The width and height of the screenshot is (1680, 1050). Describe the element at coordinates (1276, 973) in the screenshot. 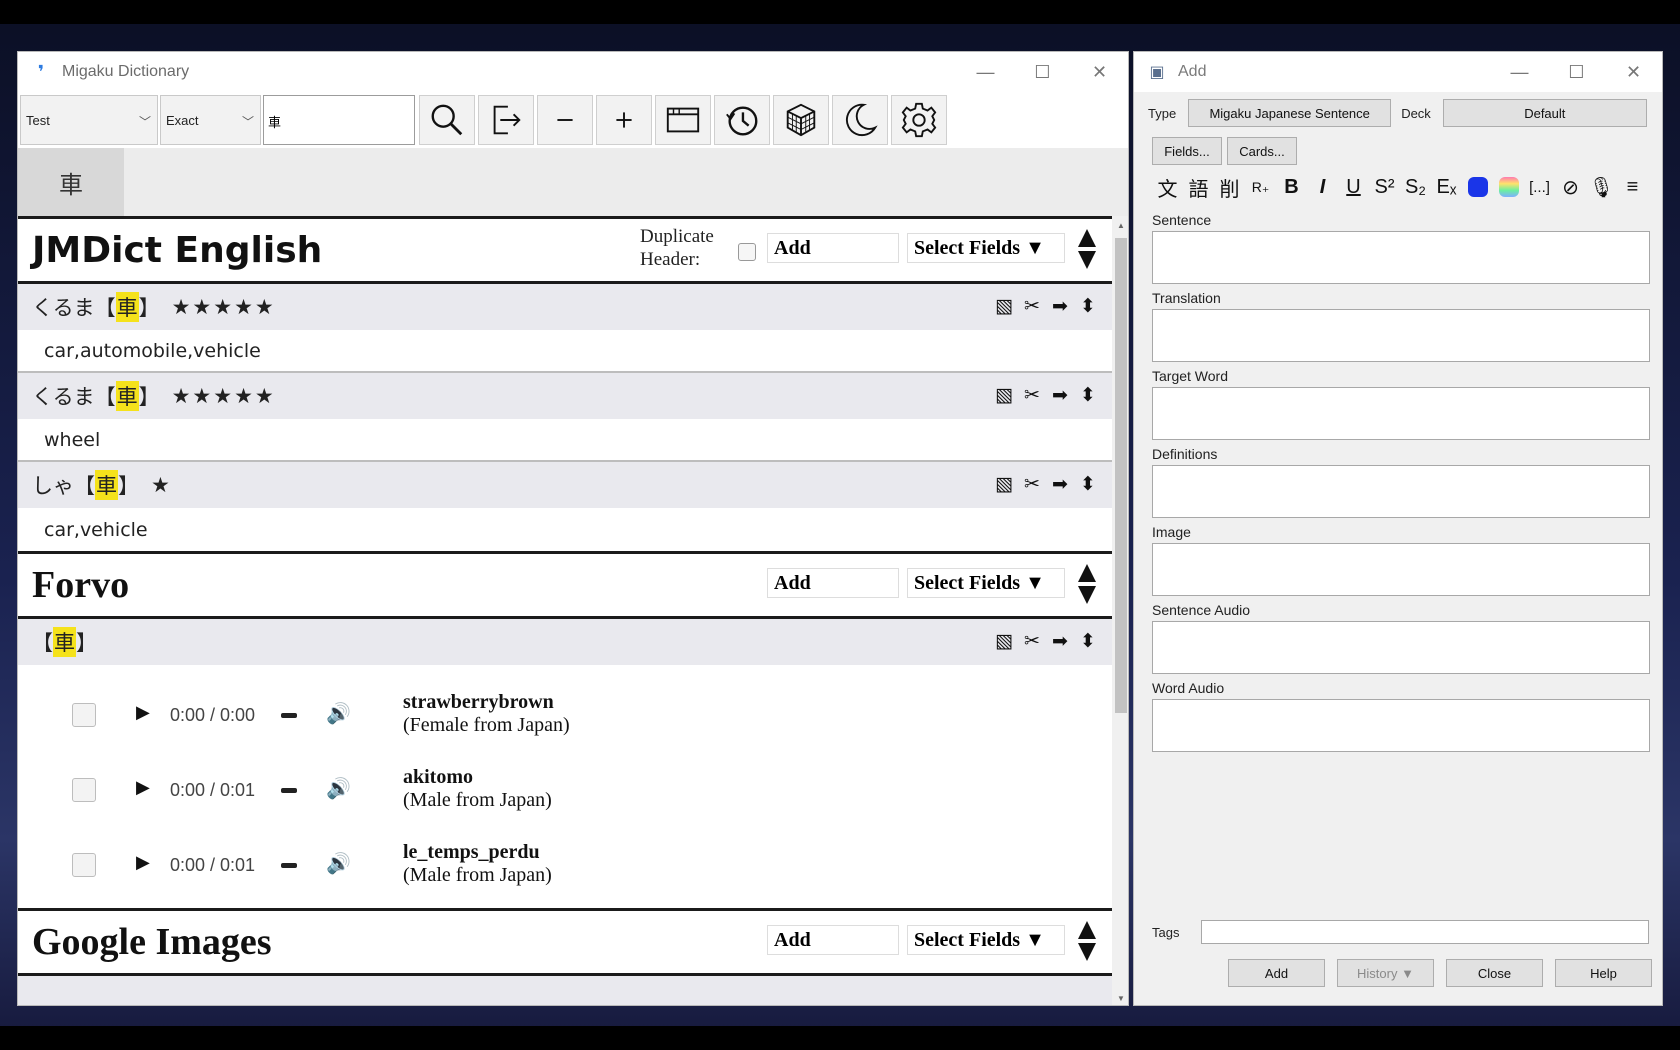

I see `add-note-button: Add` at that location.